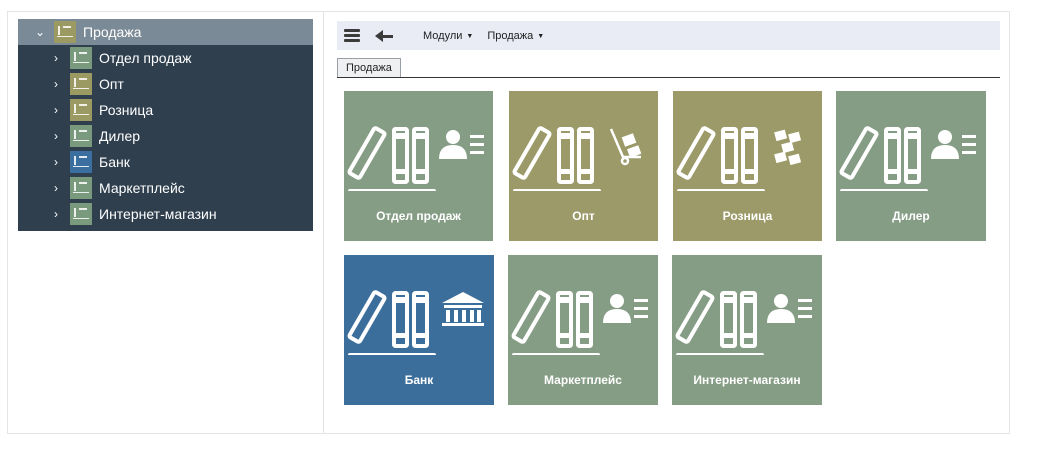  I want to click on tree-item: › Дилер, so click(165, 136).